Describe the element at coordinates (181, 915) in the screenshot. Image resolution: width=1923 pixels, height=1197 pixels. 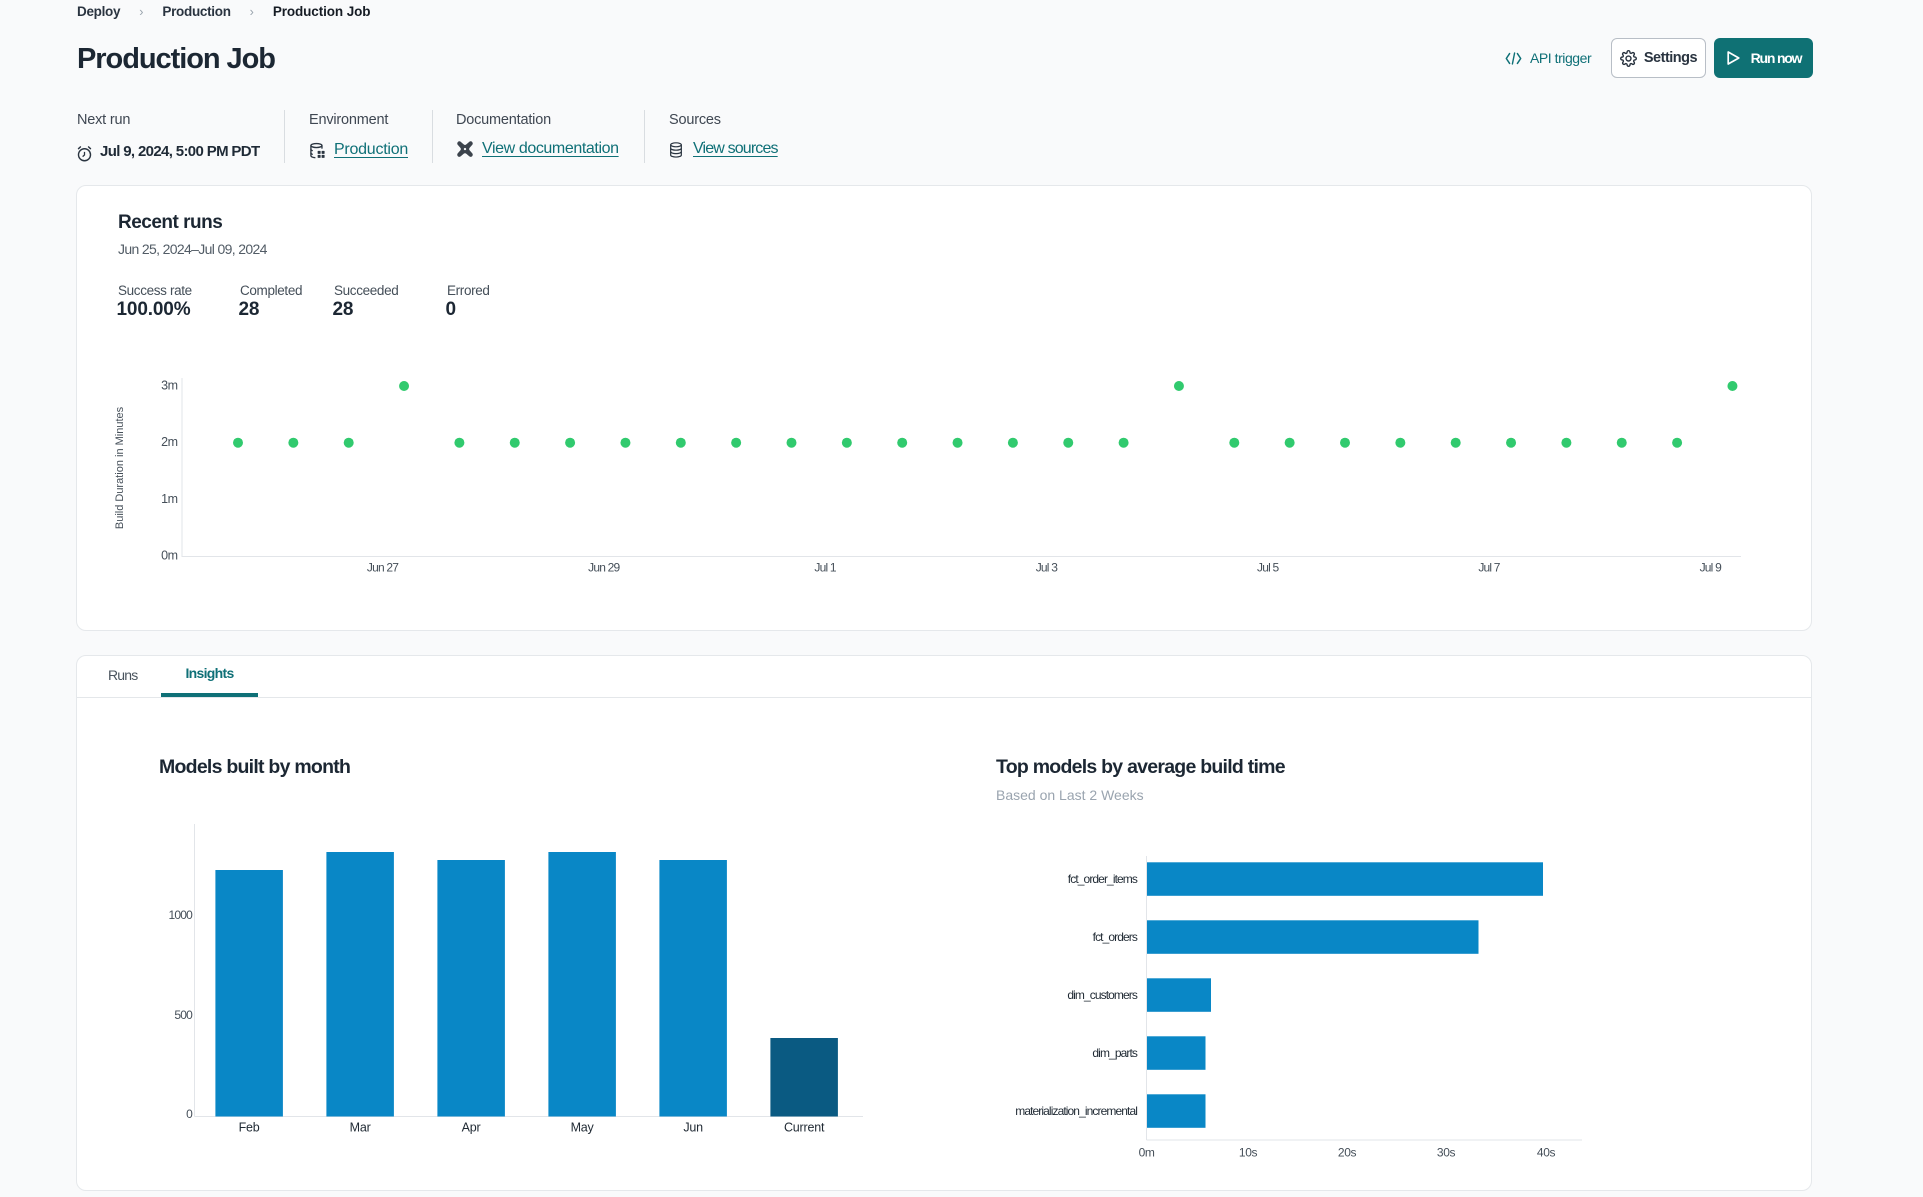
I see `svg-text: 1000` at that location.